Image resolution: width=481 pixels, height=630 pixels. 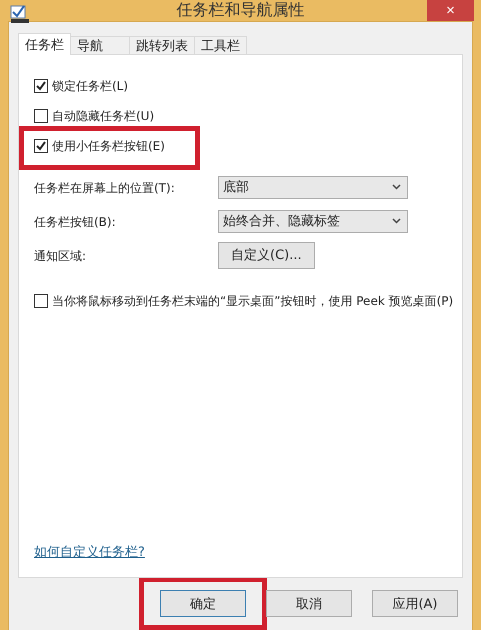 I want to click on field-label: 任务栏在屏幕上的位置(T):, so click(x=104, y=188).